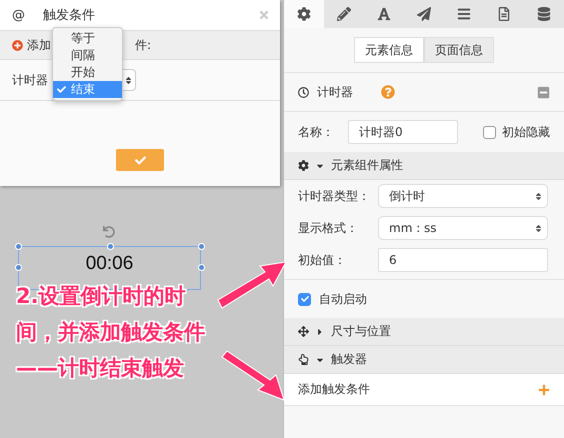  Describe the element at coordinates (389, 50) in the screenshot. I see `info-tab: 元素信息` at that location.